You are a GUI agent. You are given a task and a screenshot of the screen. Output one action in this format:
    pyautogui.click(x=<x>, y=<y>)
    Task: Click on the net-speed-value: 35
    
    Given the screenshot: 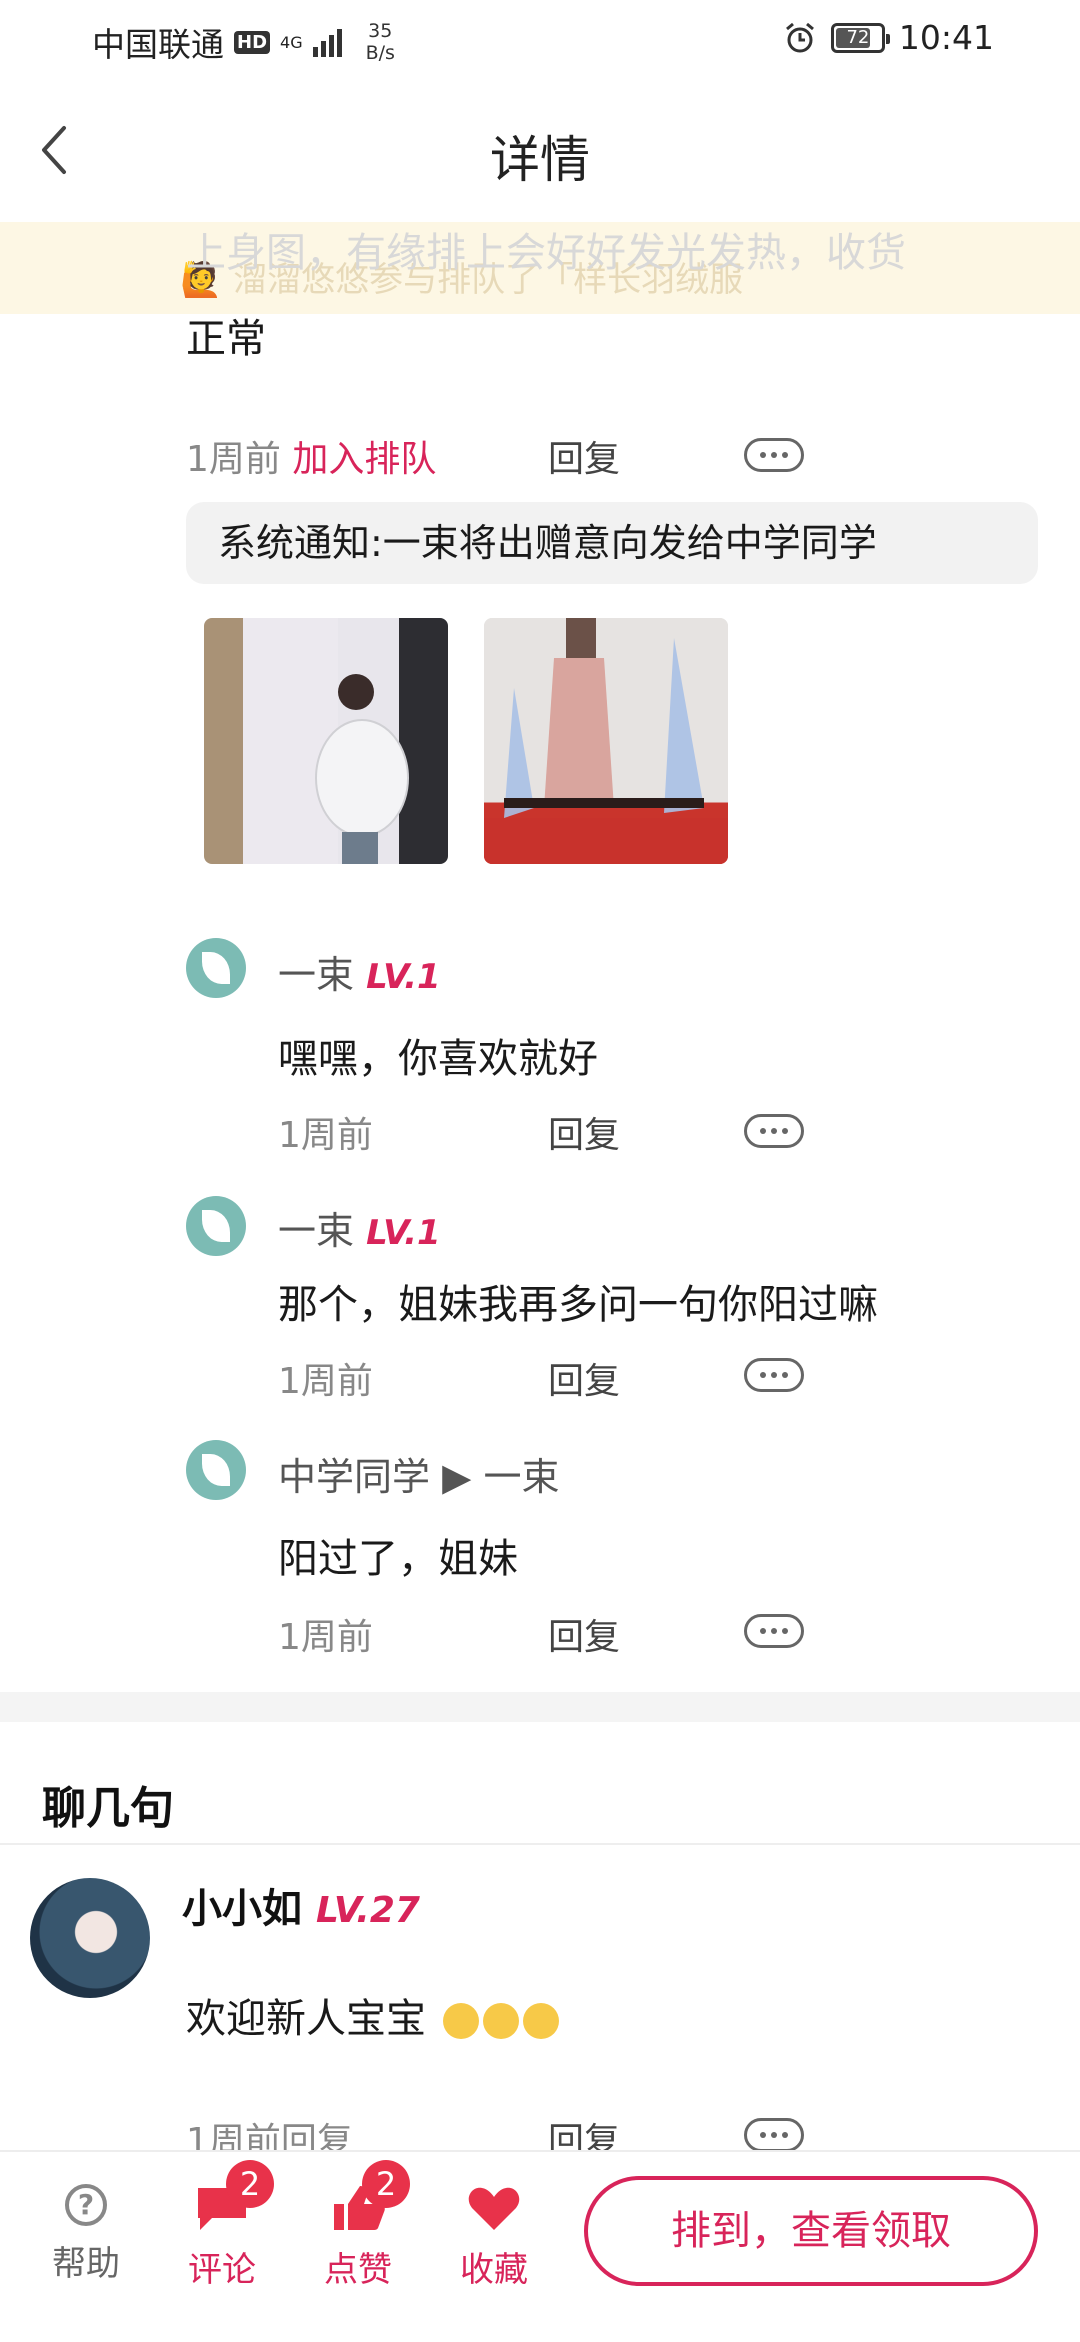 What is the action you would take?
    pyautogui.click(x=380, y=31)
    